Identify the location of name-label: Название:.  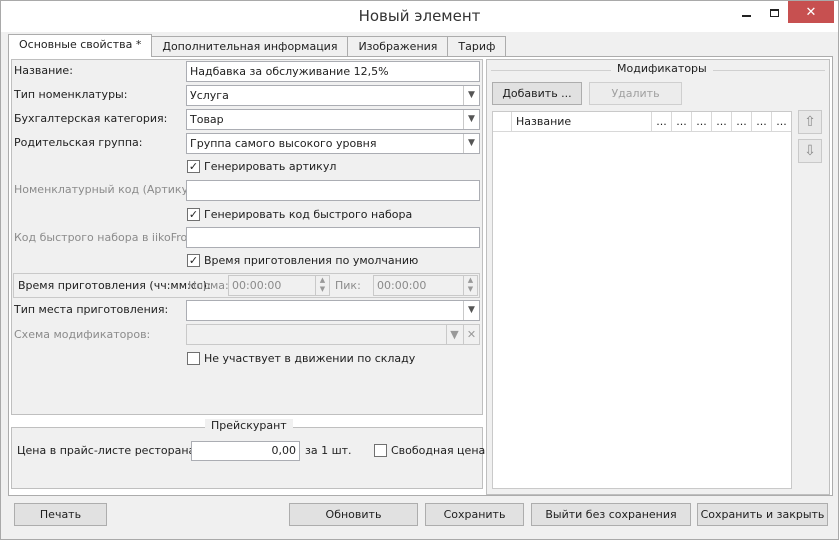
(43, 70).